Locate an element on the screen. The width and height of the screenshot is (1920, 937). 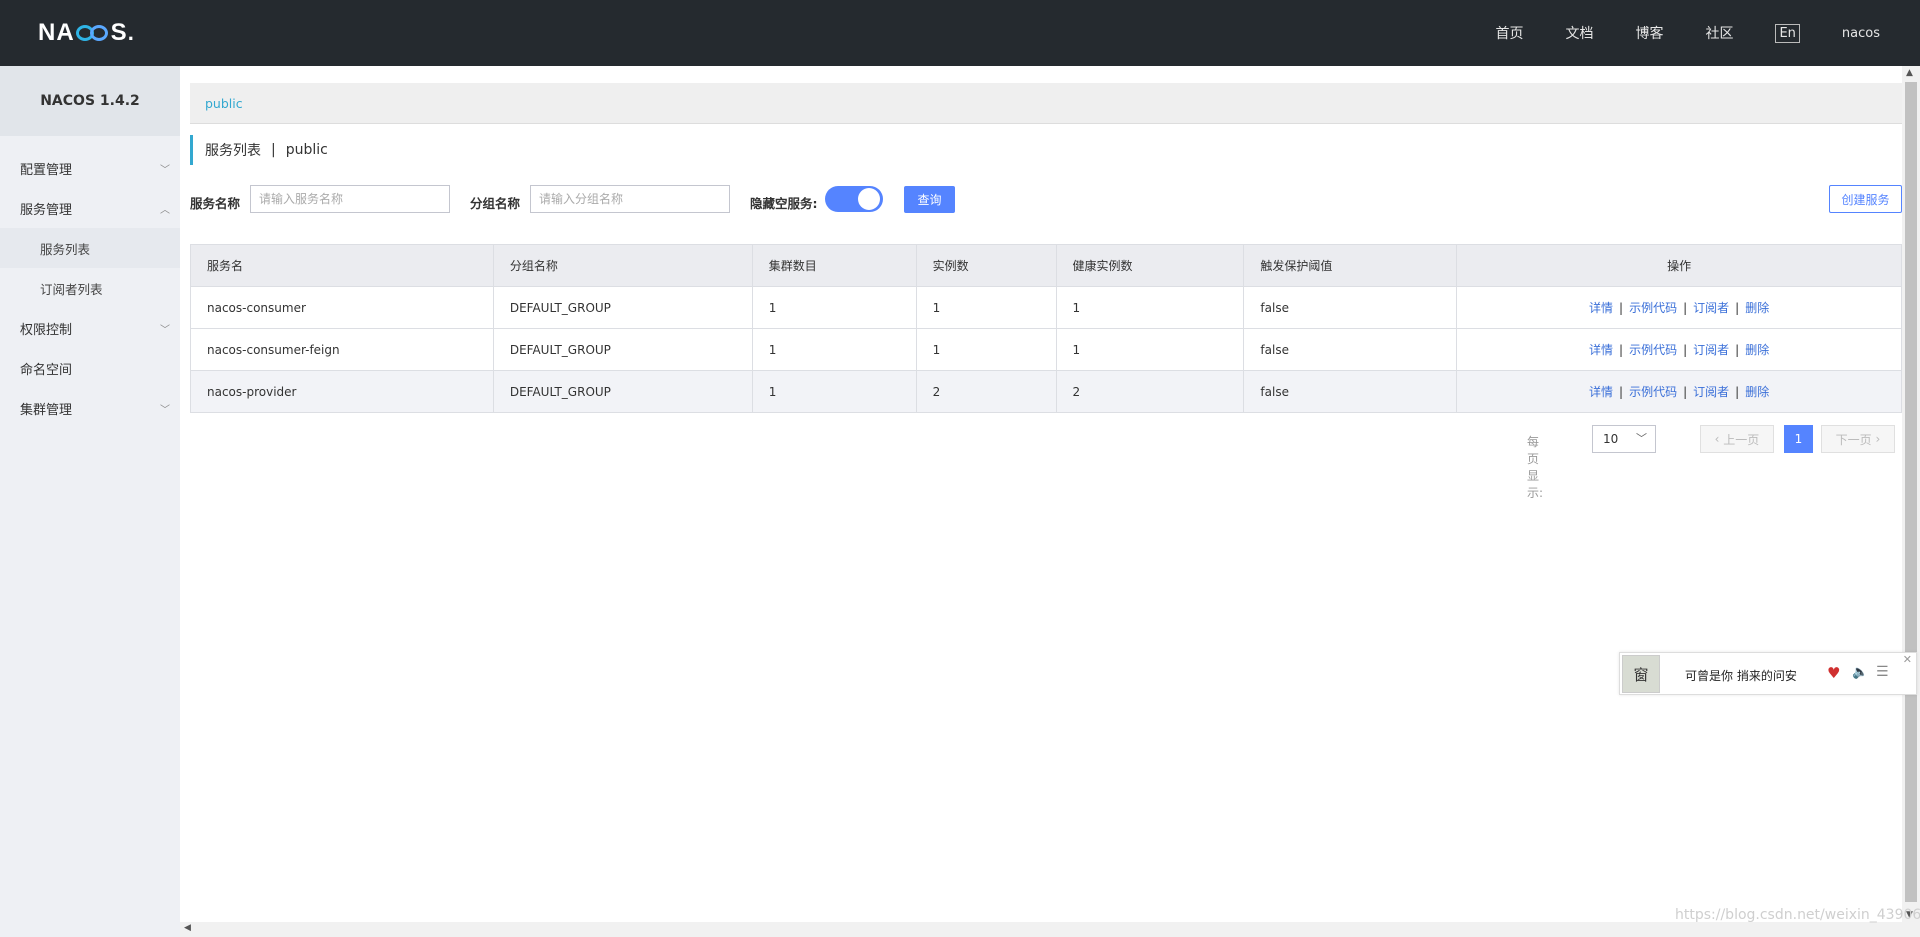
cell-service-name: nacos-consumer is located at coordinates (342, 307).